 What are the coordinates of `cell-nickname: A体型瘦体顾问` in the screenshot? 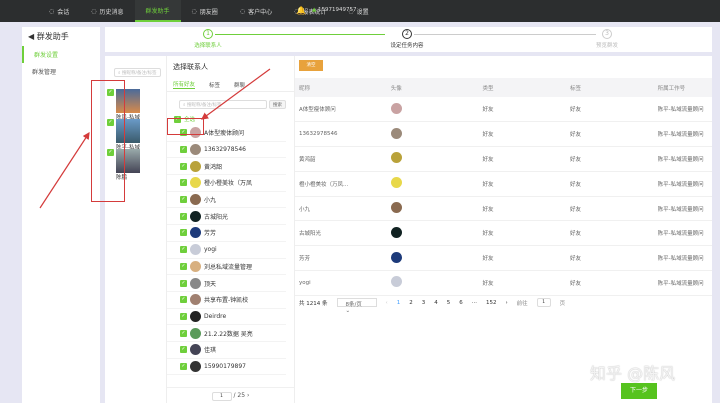 It's located at (341, 110).